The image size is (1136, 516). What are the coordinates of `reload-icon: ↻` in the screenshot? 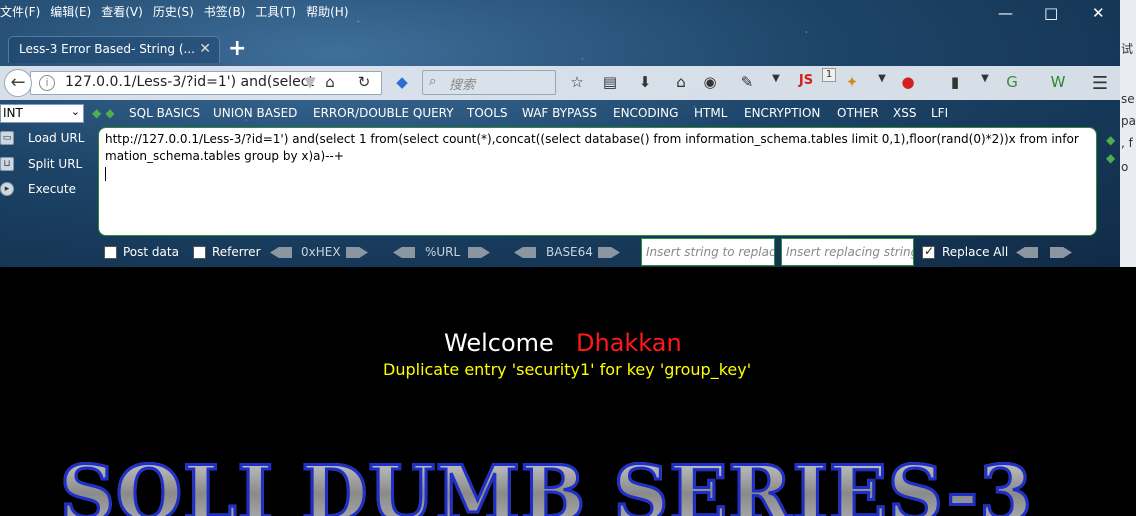 It's located at (364, 83).